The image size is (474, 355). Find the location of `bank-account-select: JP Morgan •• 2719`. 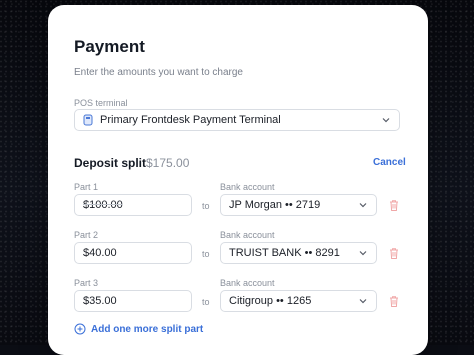

bank-account-select: JP Morgan •• 2719 is located at coordinates (298, 205).